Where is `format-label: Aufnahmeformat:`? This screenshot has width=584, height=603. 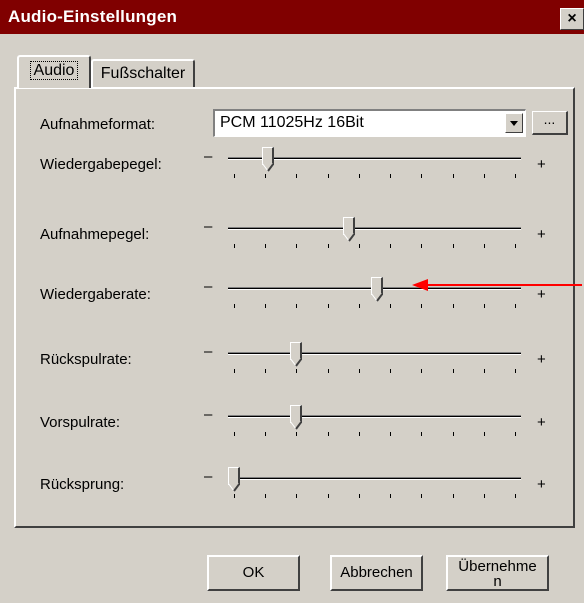 format-label: Aufnahmeformat: is located at coordinates (98, 124).